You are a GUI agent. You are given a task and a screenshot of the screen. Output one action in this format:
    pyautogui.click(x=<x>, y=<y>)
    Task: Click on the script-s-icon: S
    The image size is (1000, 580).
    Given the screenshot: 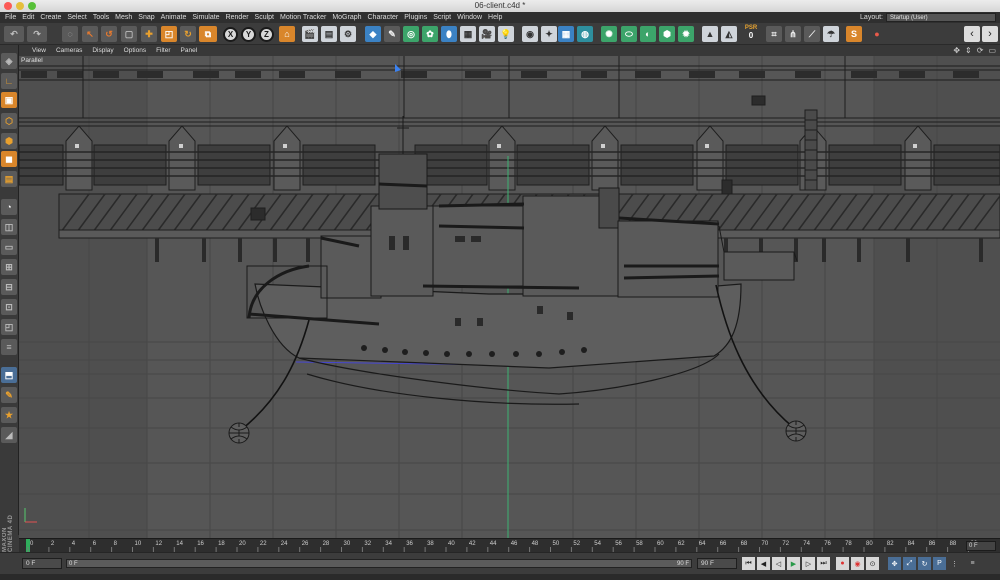 What is the action you would take?
    pyautogui.click(x=854, y=34)
    